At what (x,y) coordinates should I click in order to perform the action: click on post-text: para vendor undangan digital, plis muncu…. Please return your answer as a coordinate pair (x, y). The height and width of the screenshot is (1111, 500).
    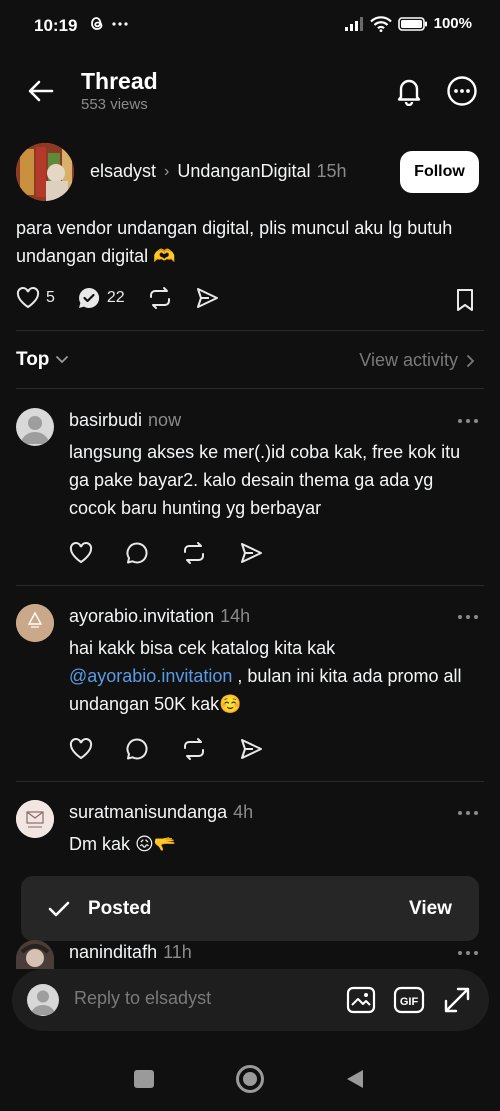
    Looking at the image, I should click on (234, 242).